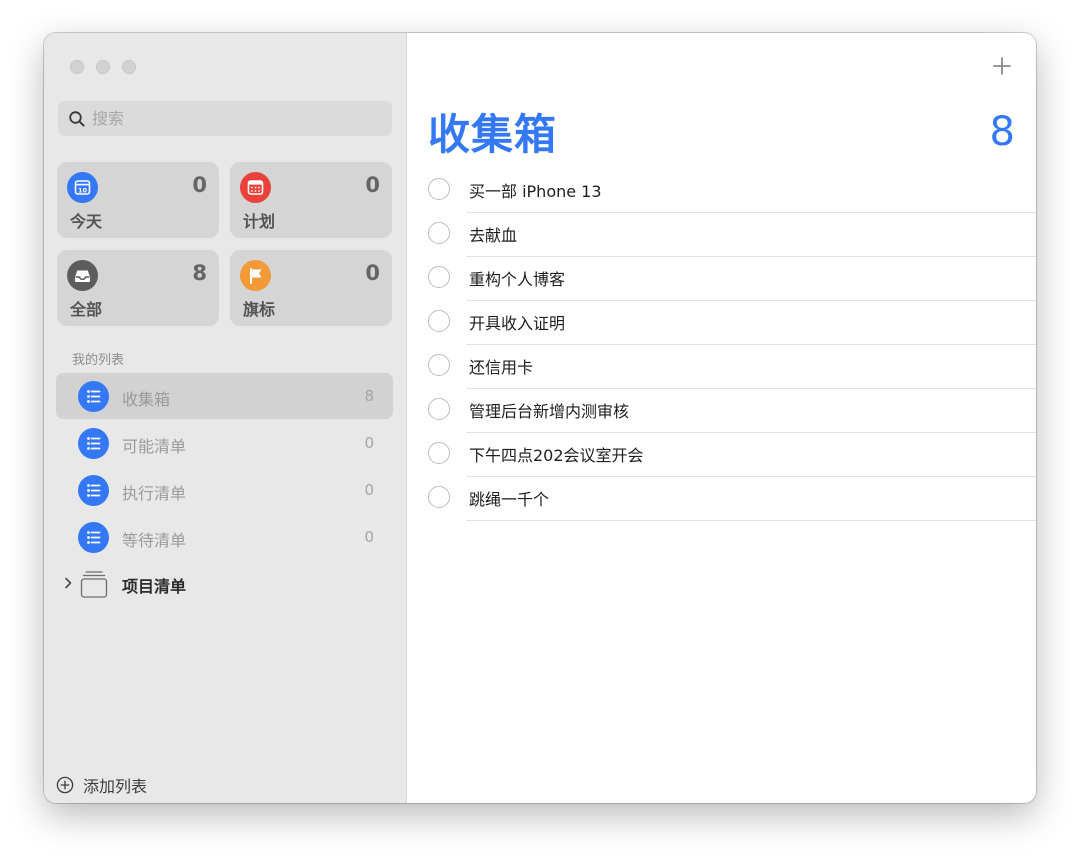 The width and height of the screenshot is (1080, 858). I want to click on reminder-title: 跳绳一千个, so click(509, 498).